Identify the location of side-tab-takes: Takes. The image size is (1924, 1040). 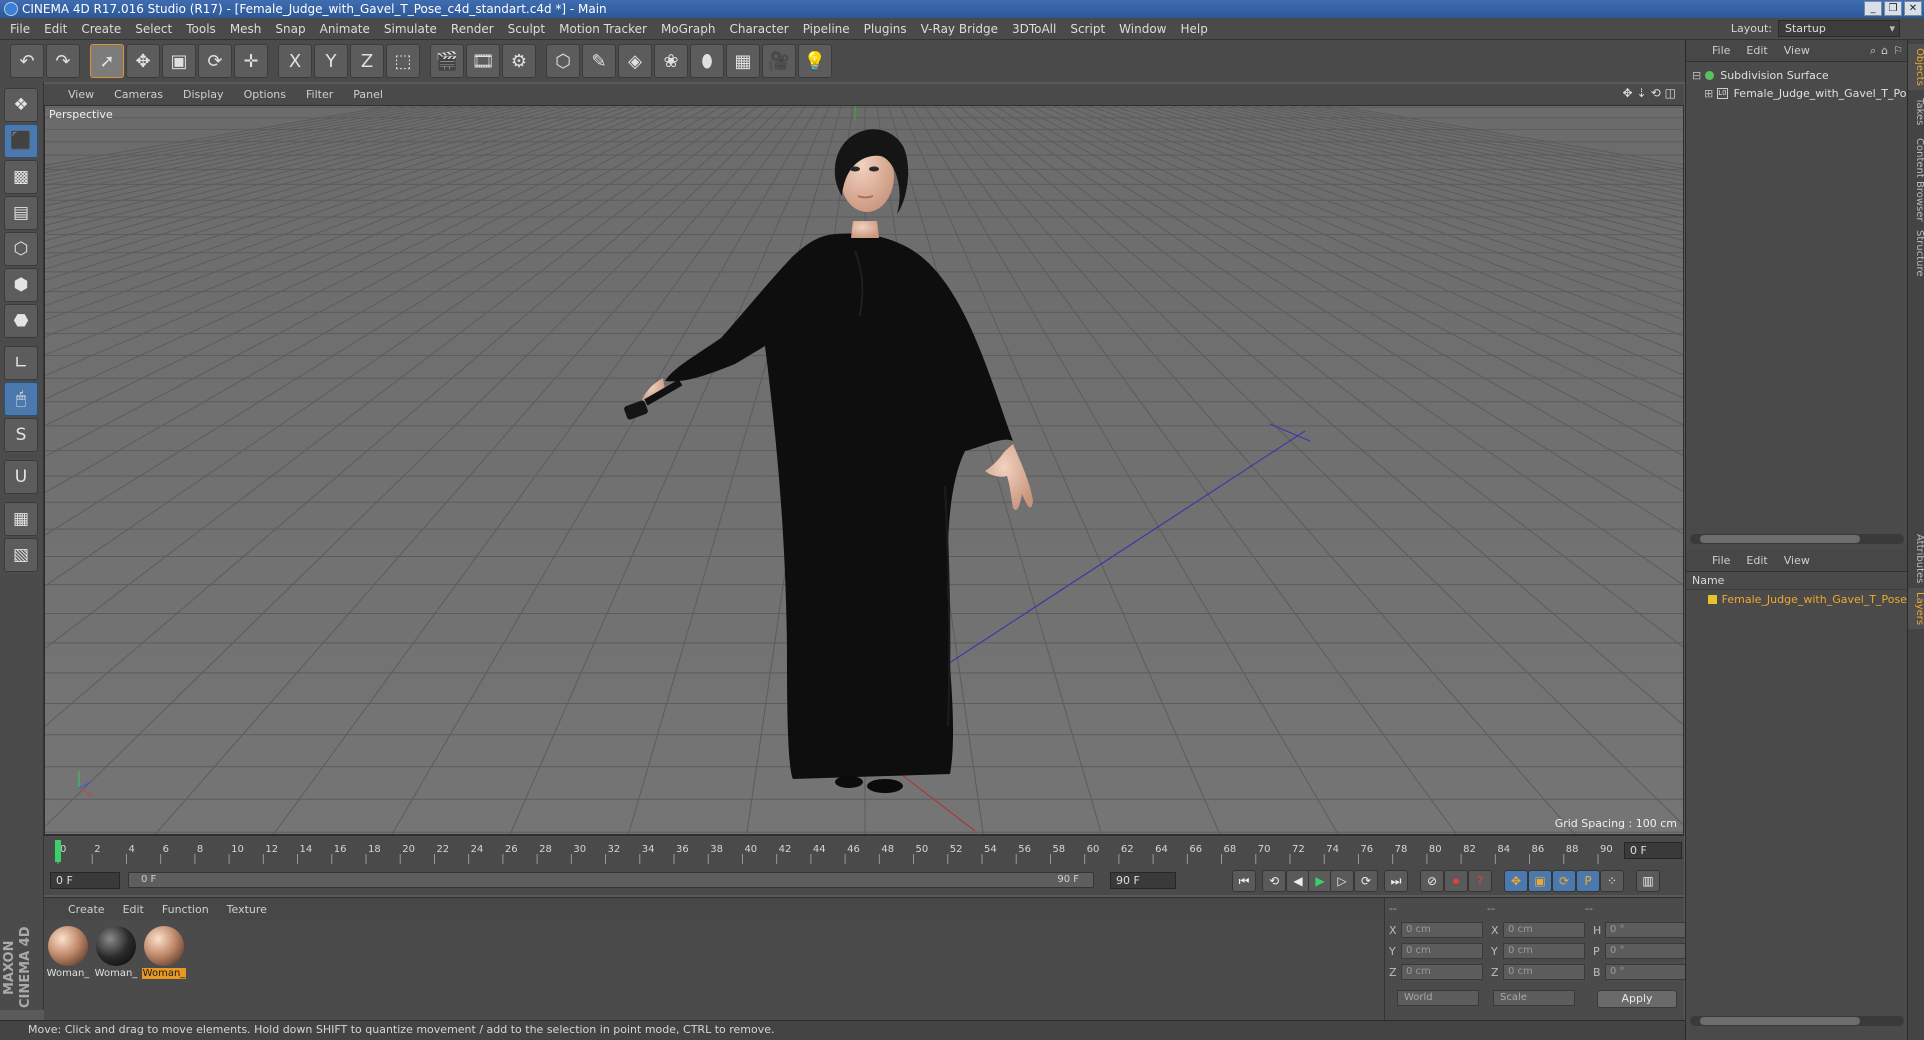
(1916, 111).